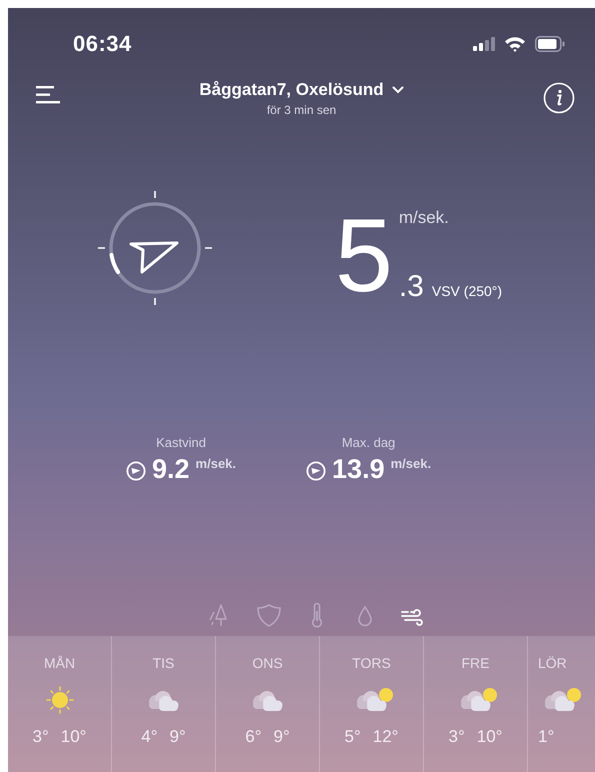 This screenshot has height=772, width=595. I want to click on low-temperature: 5°, so click(352, 737).